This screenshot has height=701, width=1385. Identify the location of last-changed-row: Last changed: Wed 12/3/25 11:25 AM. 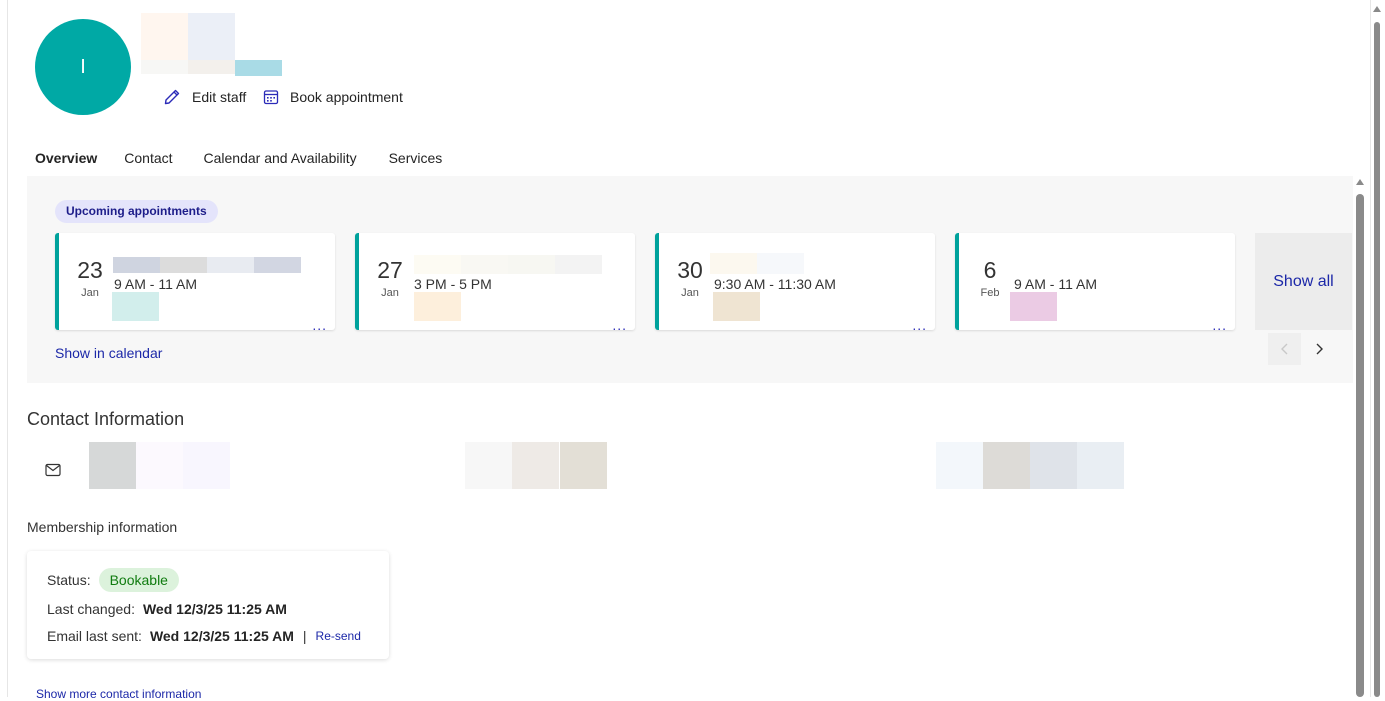
(167, 609).